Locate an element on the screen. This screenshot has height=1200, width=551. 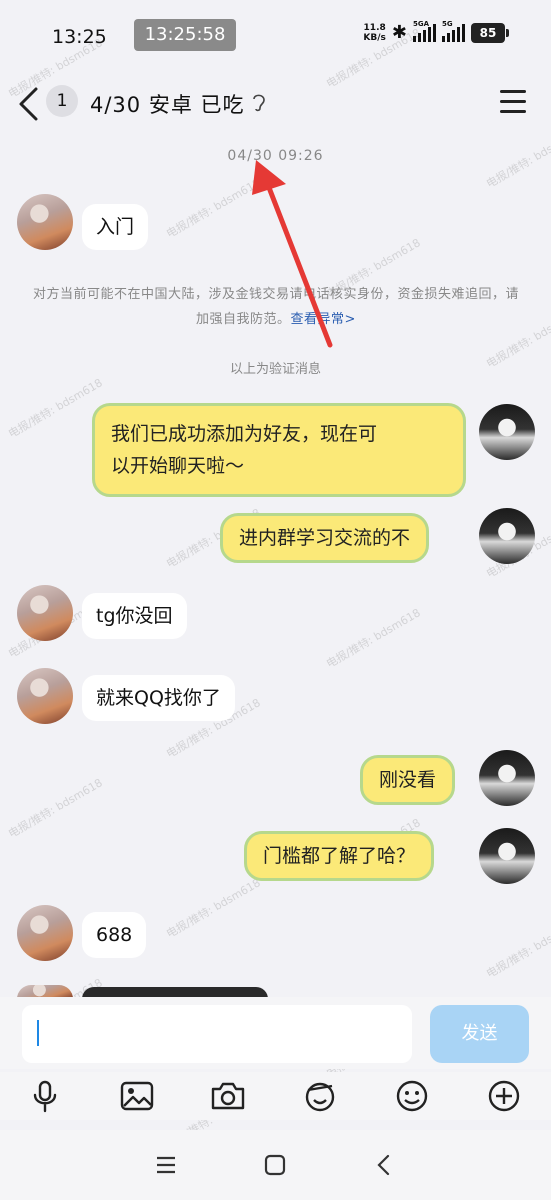
view-anomaly-link: 查看异常> is located at coordinates (323, 319).